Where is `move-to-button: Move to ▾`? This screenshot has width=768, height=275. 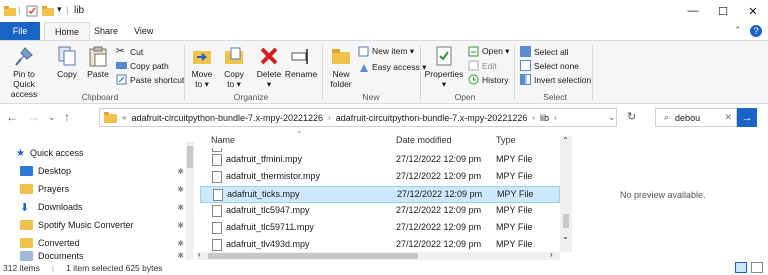 move-to-button: Move to ▾ is located at coordinates (202, 67).